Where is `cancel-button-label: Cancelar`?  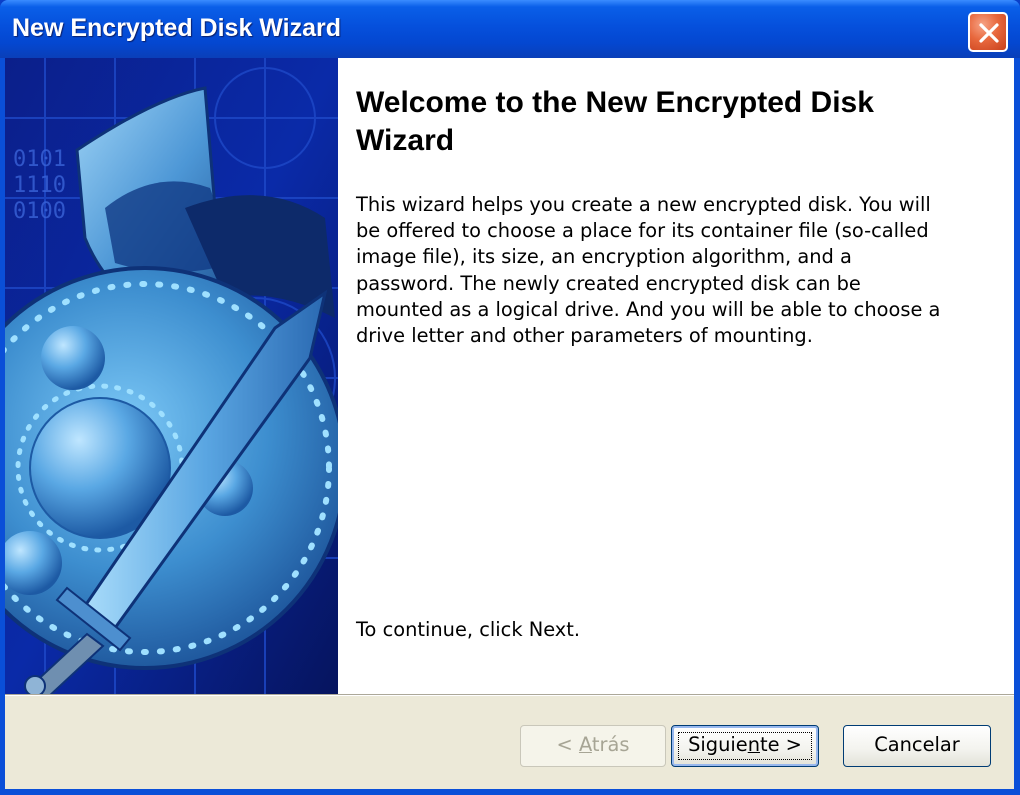
cancel-button-label: Cancelar is located at coordinates (917, 744).